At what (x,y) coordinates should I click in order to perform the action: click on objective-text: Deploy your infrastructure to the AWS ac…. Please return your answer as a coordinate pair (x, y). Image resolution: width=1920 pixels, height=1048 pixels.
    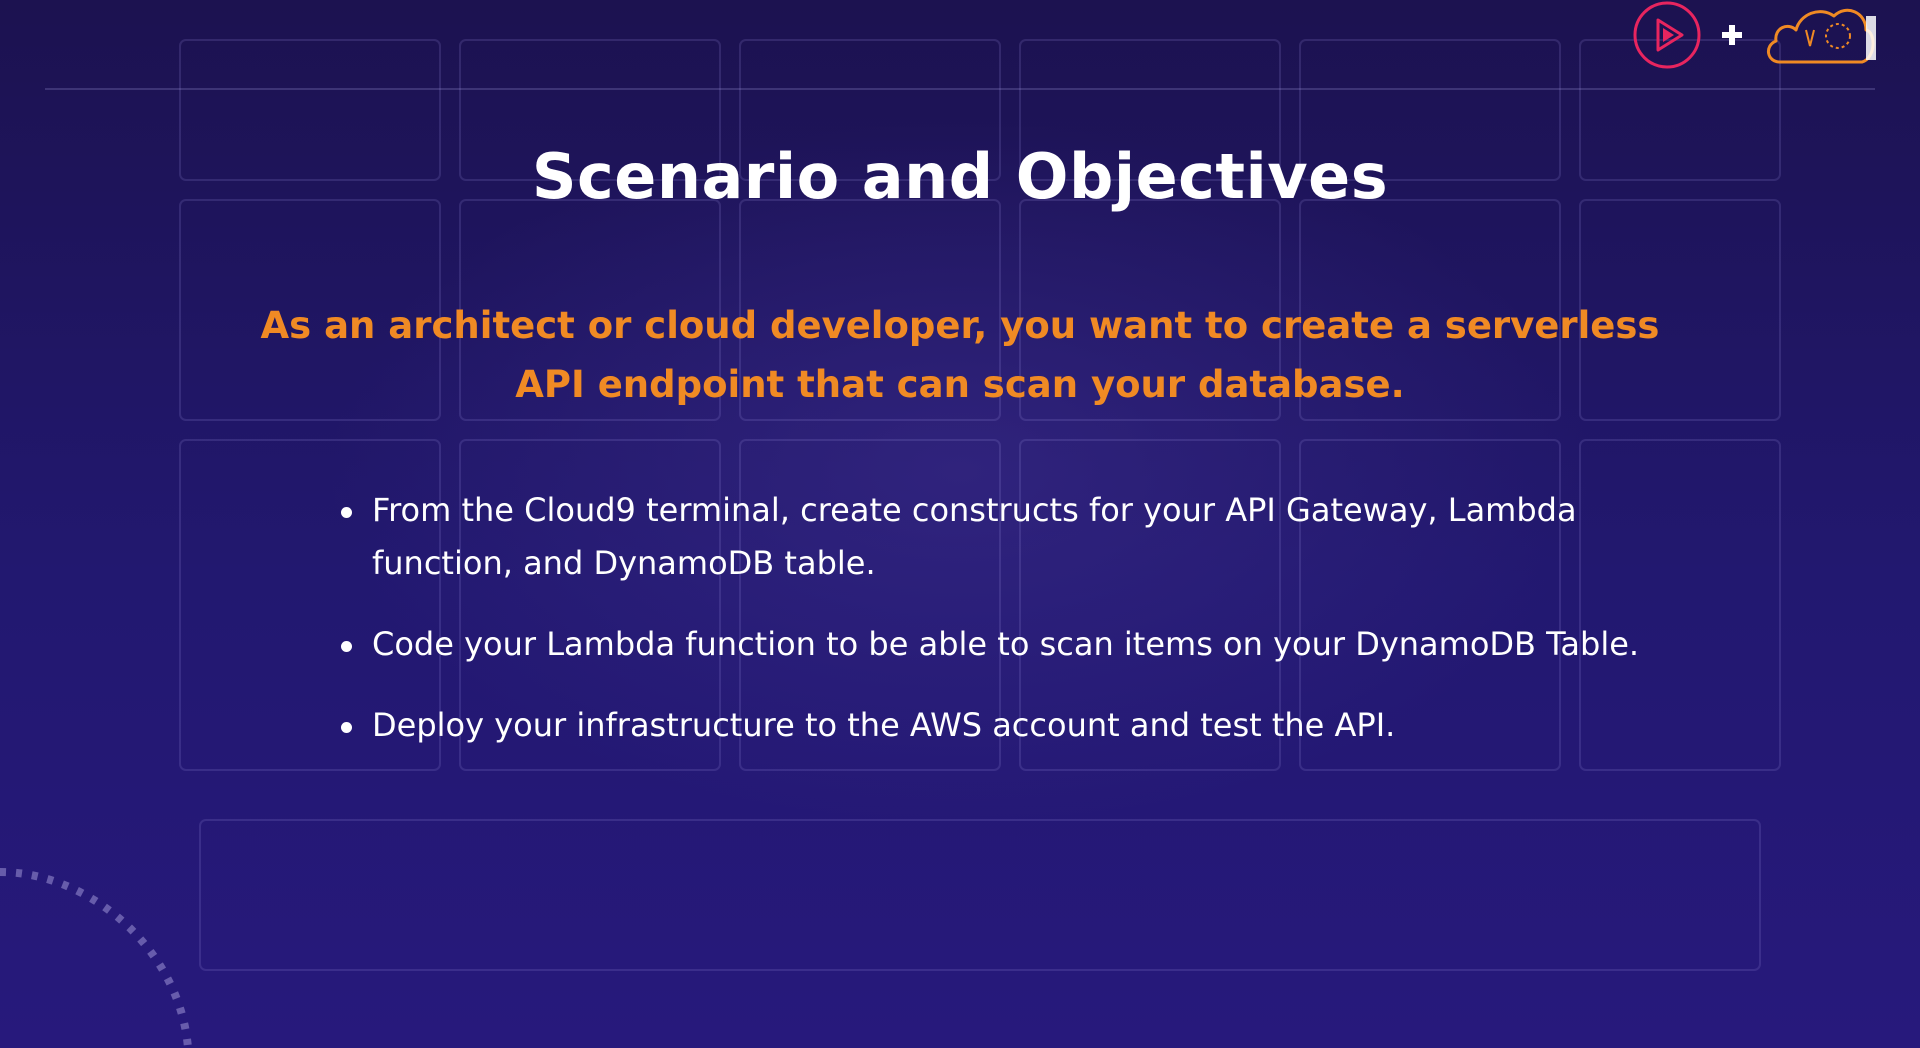
    Looking at the image, I should click on (884, 725).